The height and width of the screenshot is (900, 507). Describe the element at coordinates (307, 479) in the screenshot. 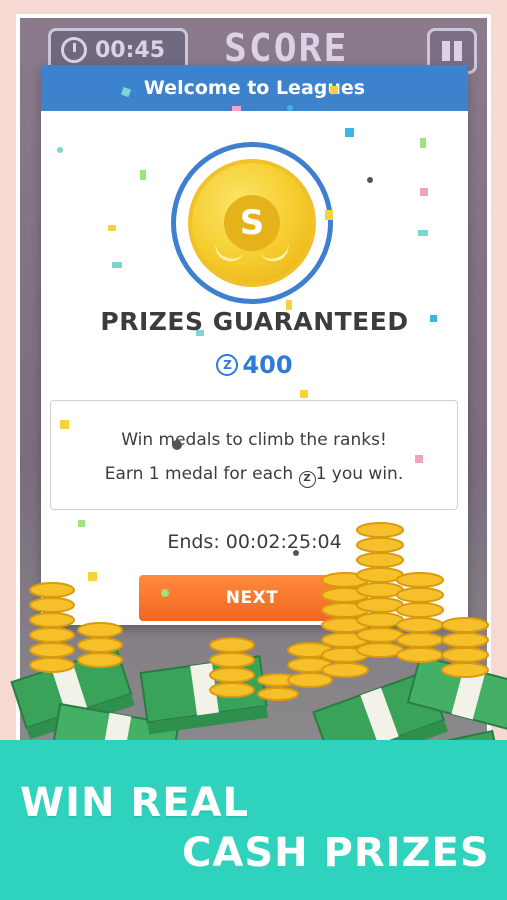

I see `z-coin-small-icon: Z` at that location.